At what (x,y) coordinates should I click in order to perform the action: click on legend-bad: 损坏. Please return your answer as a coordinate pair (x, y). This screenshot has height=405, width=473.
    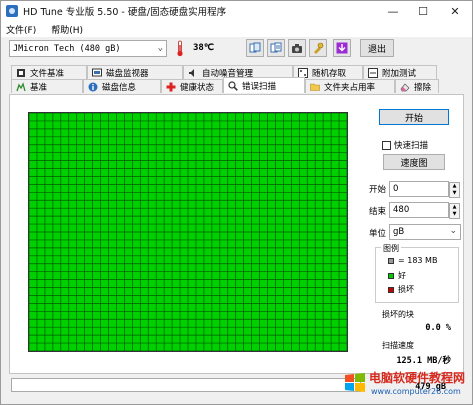
    Looking at the image, I should click on (401, 289).